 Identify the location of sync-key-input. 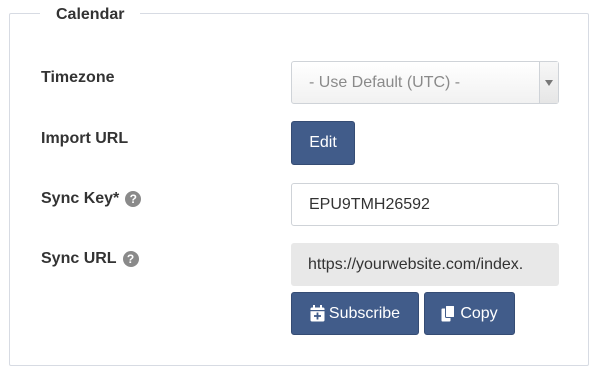
(425, 204).